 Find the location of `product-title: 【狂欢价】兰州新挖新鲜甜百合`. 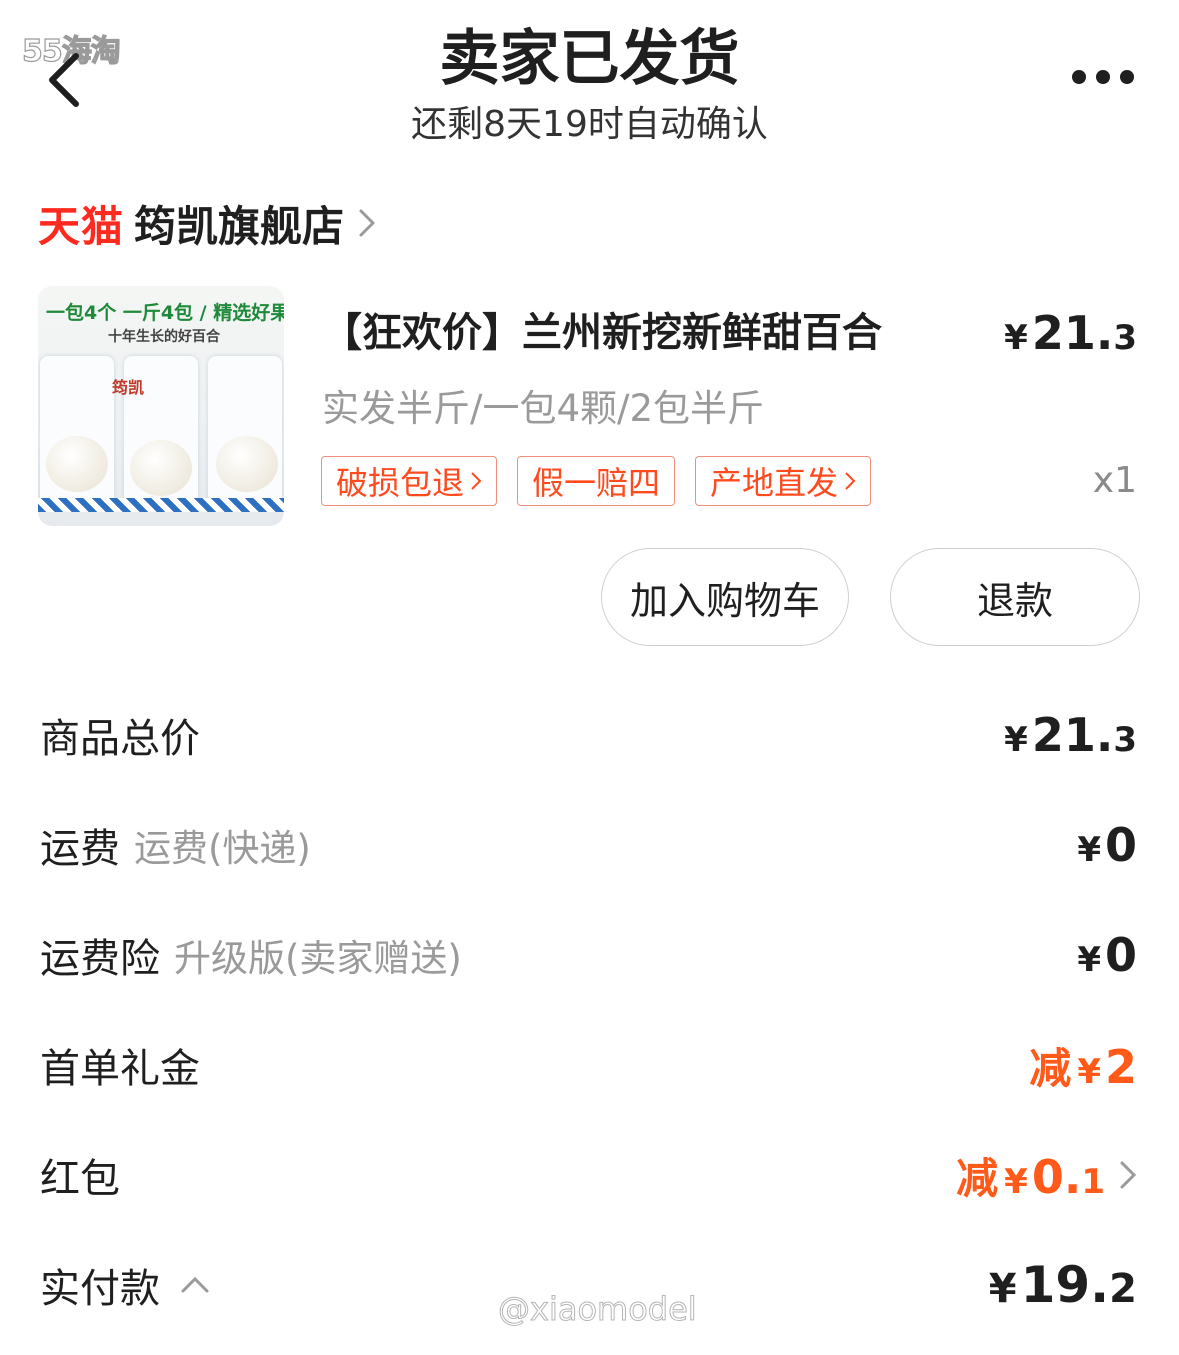

product-title: 【狂欢价】兰州新挖新鲜甜百合 is located at coordinates (602, 329).